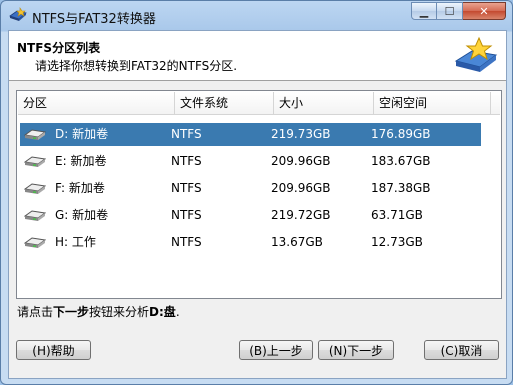 The width and height of the screenshot is (513, 385). I want to click on status-message: 请点击下一步按钮来分析D:盘., so click(98, 311).